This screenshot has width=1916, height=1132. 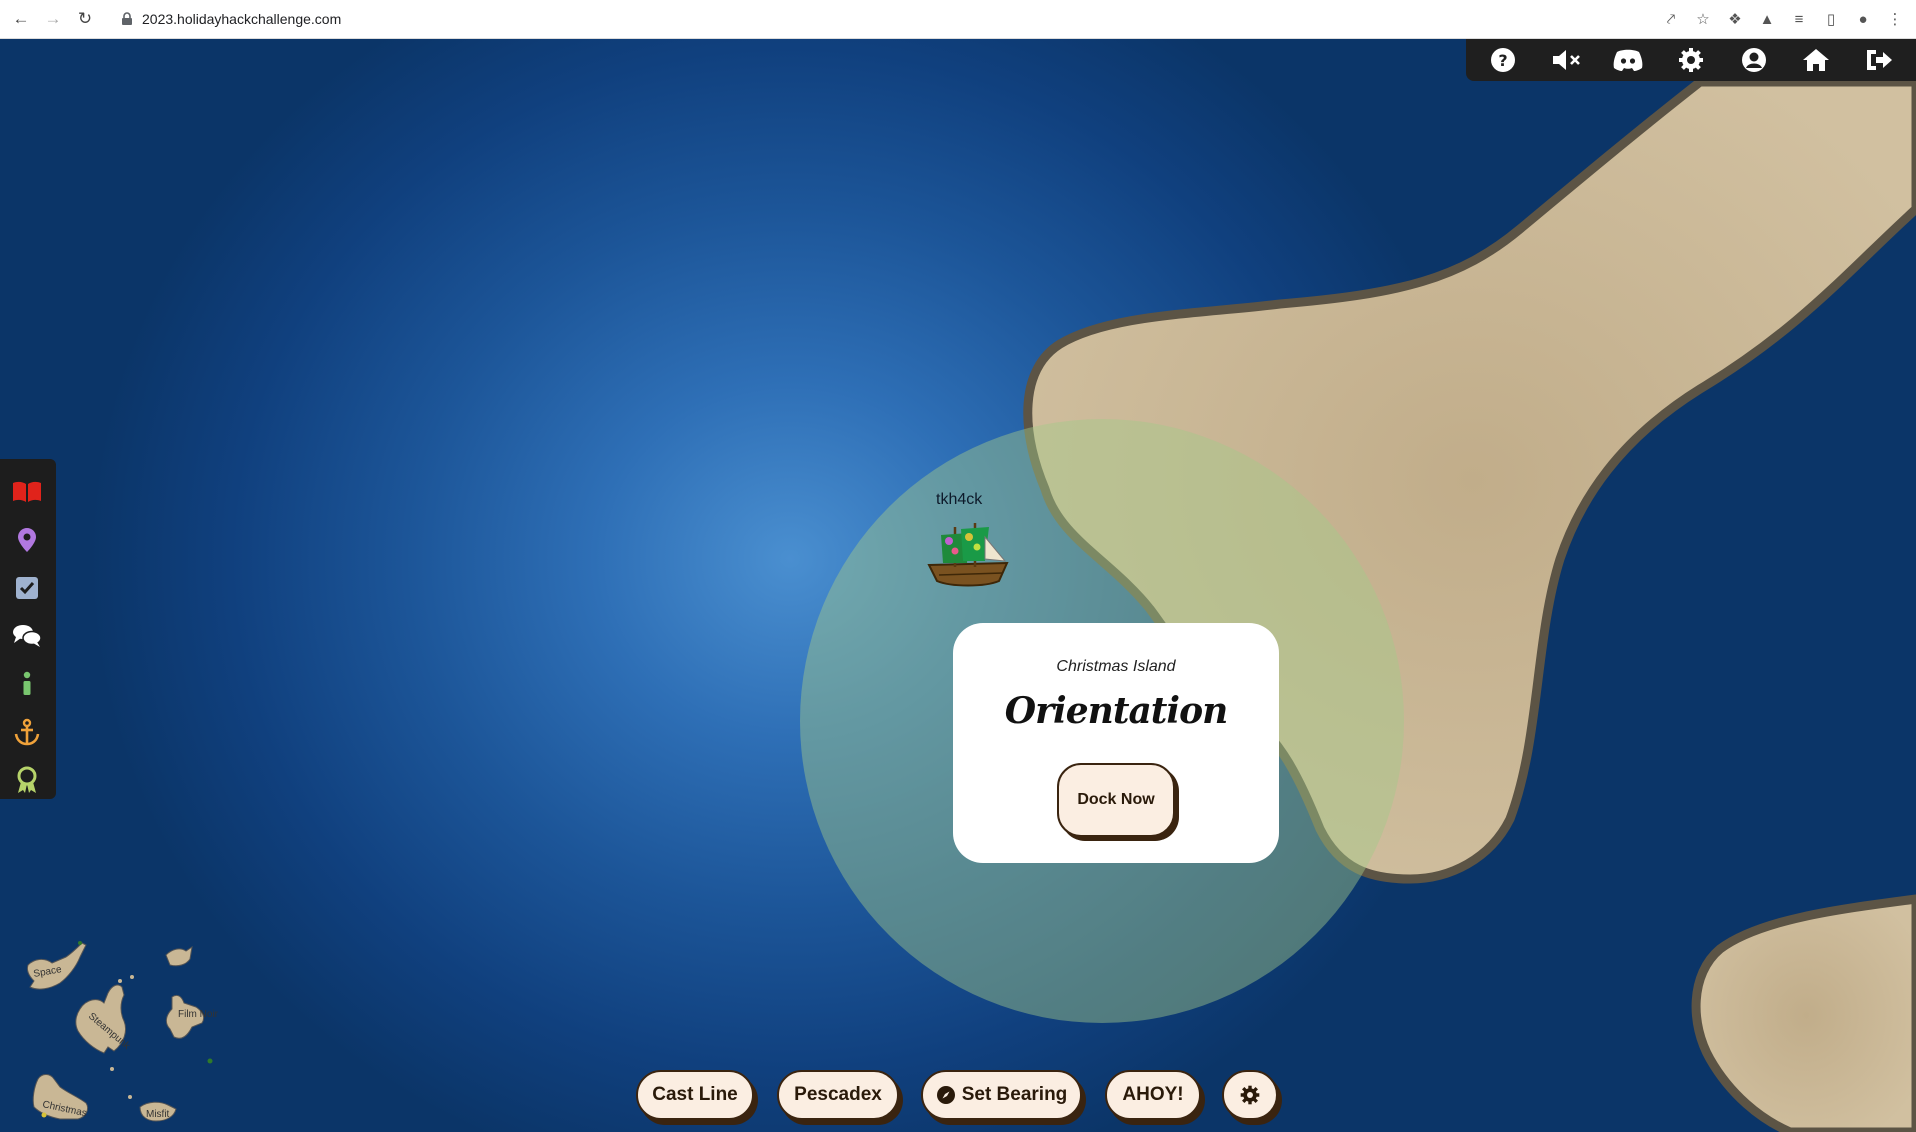 What do you see at coordinates (27, 588) in the screenshot?
I see `objectives-check-icon` at bounding box center [27, 588].